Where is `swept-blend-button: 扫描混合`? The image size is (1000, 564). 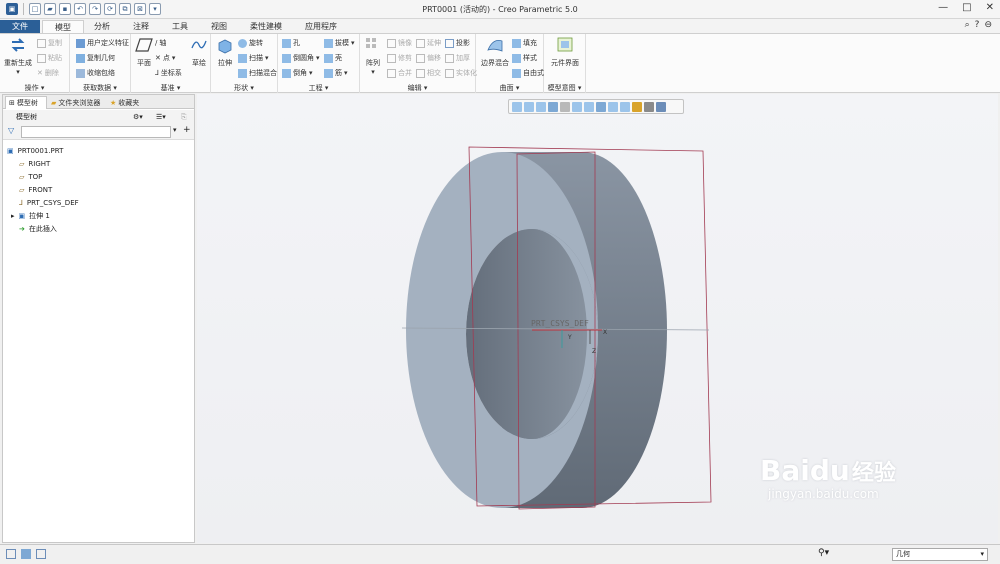
swept-blend-button: 扫描混合 is located at coordinates (257, 73).